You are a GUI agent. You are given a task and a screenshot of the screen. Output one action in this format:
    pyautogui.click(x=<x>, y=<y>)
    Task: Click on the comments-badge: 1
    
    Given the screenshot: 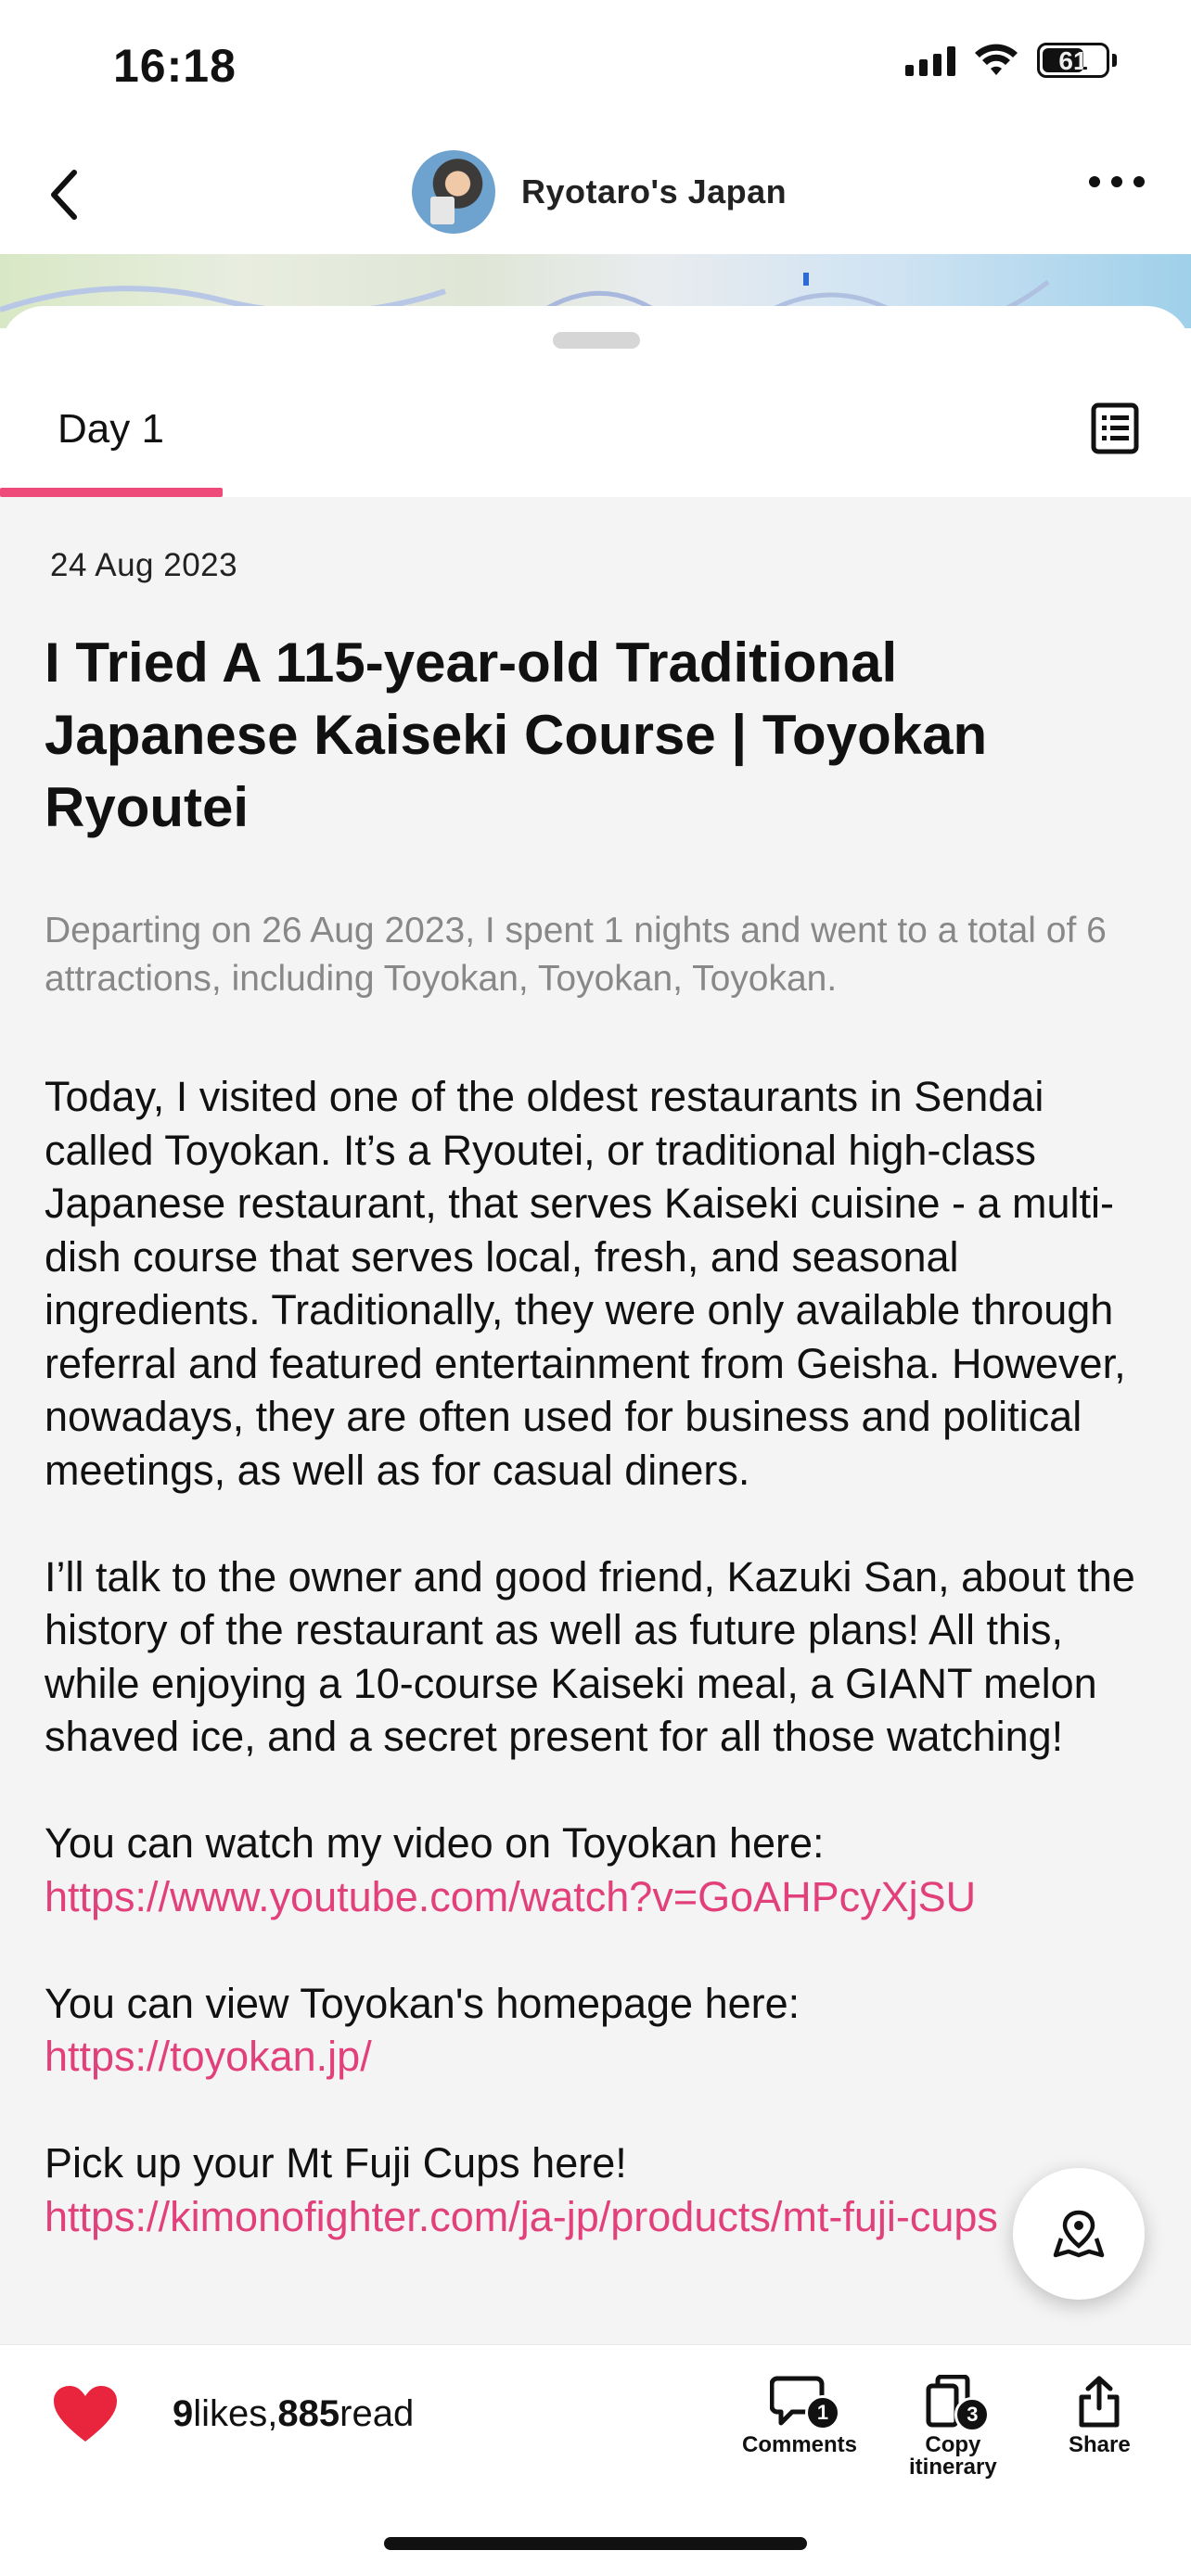 What is the action you would take?
    pyautogui.click(x=823, y=2412)
    